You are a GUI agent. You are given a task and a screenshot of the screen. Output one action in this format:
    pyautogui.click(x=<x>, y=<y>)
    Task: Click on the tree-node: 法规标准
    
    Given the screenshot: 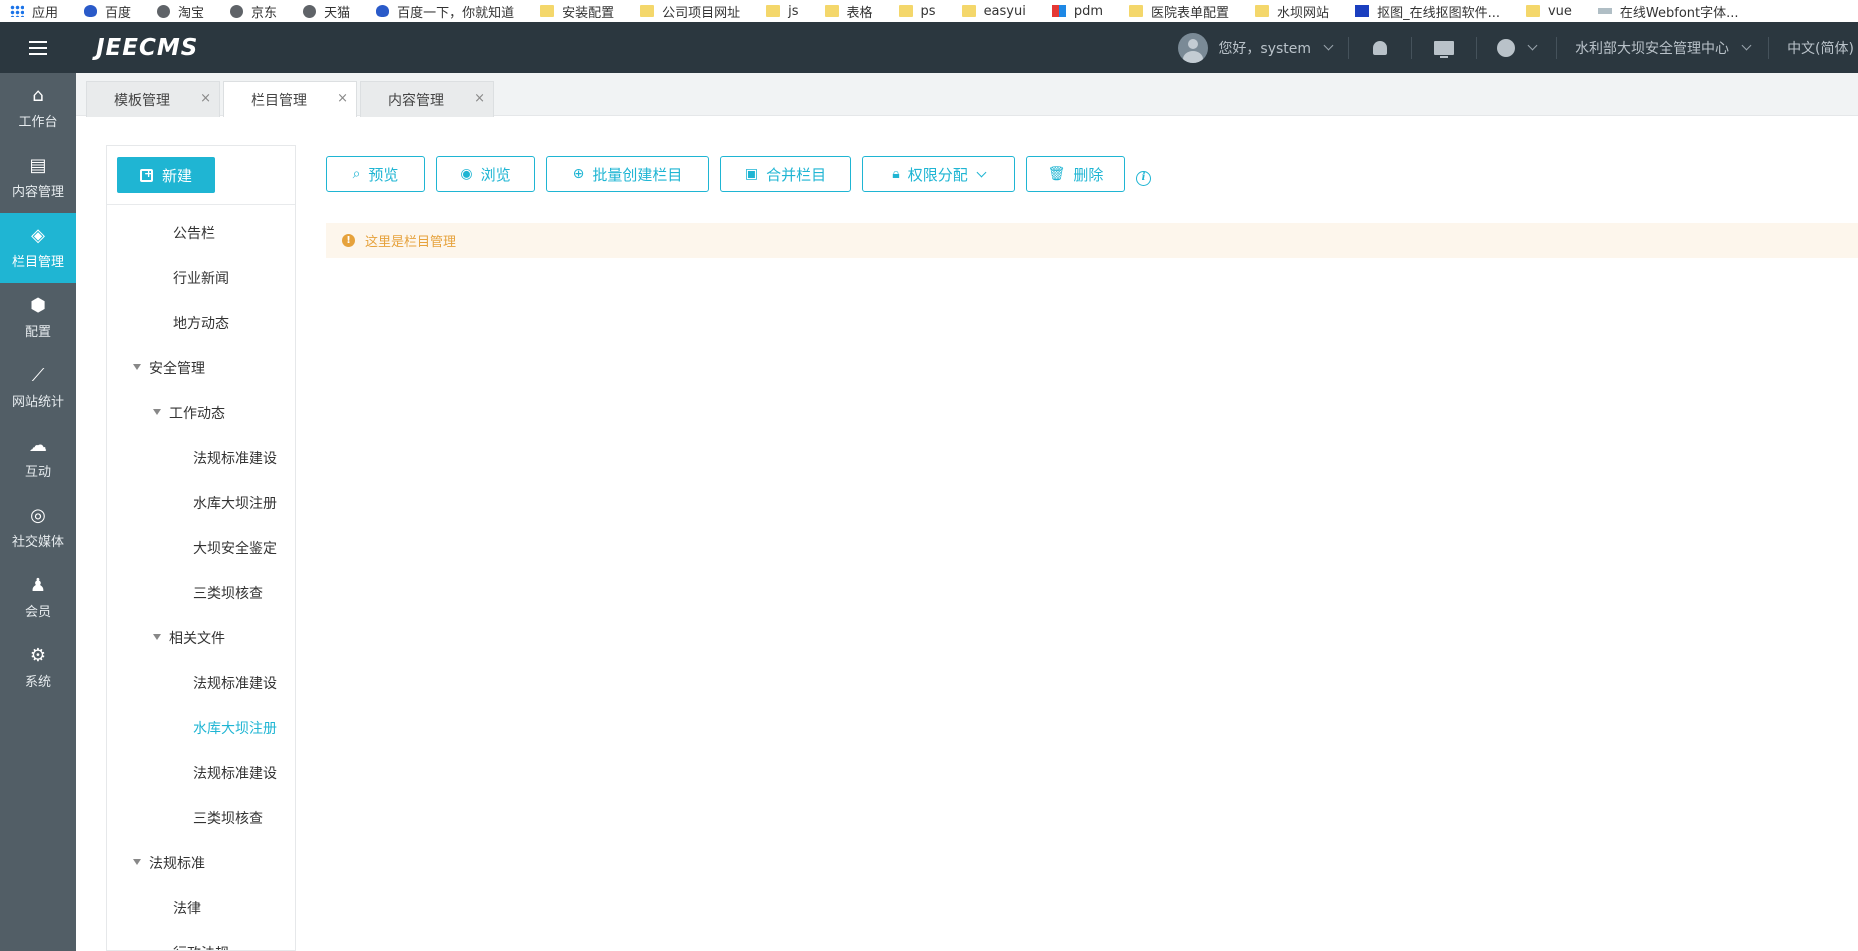 What is the action you would take?
    pyautogui.click(x=177, y=863)
    